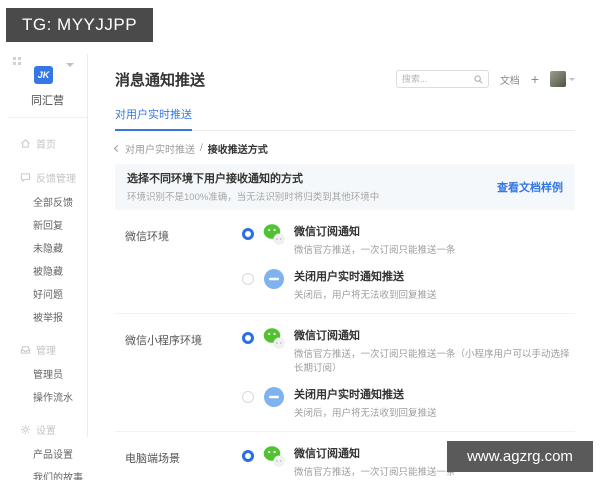  I want to click on sidebar-item-home: 首页, so click(47, 143).